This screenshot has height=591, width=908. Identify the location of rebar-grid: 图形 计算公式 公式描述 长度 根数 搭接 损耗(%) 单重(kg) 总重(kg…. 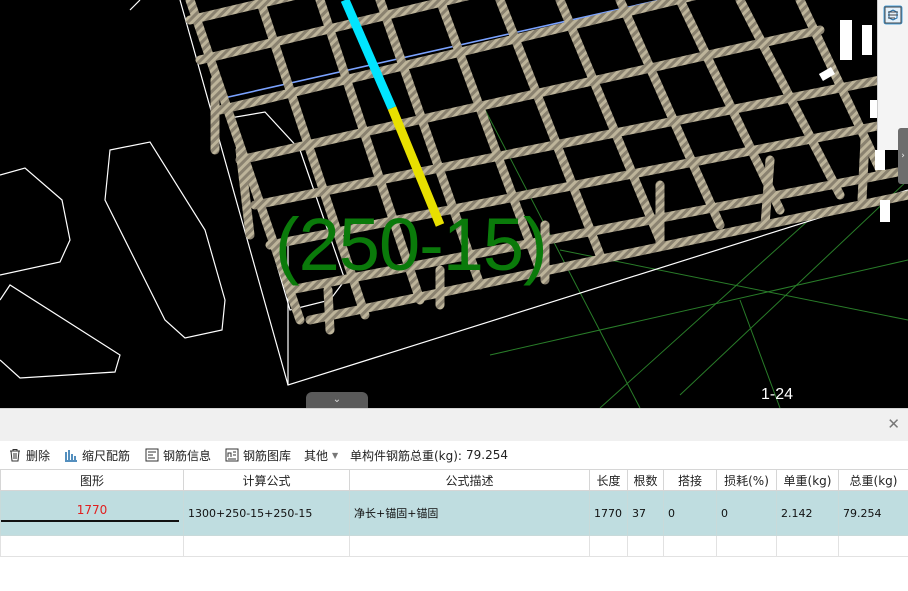
(454, 513).